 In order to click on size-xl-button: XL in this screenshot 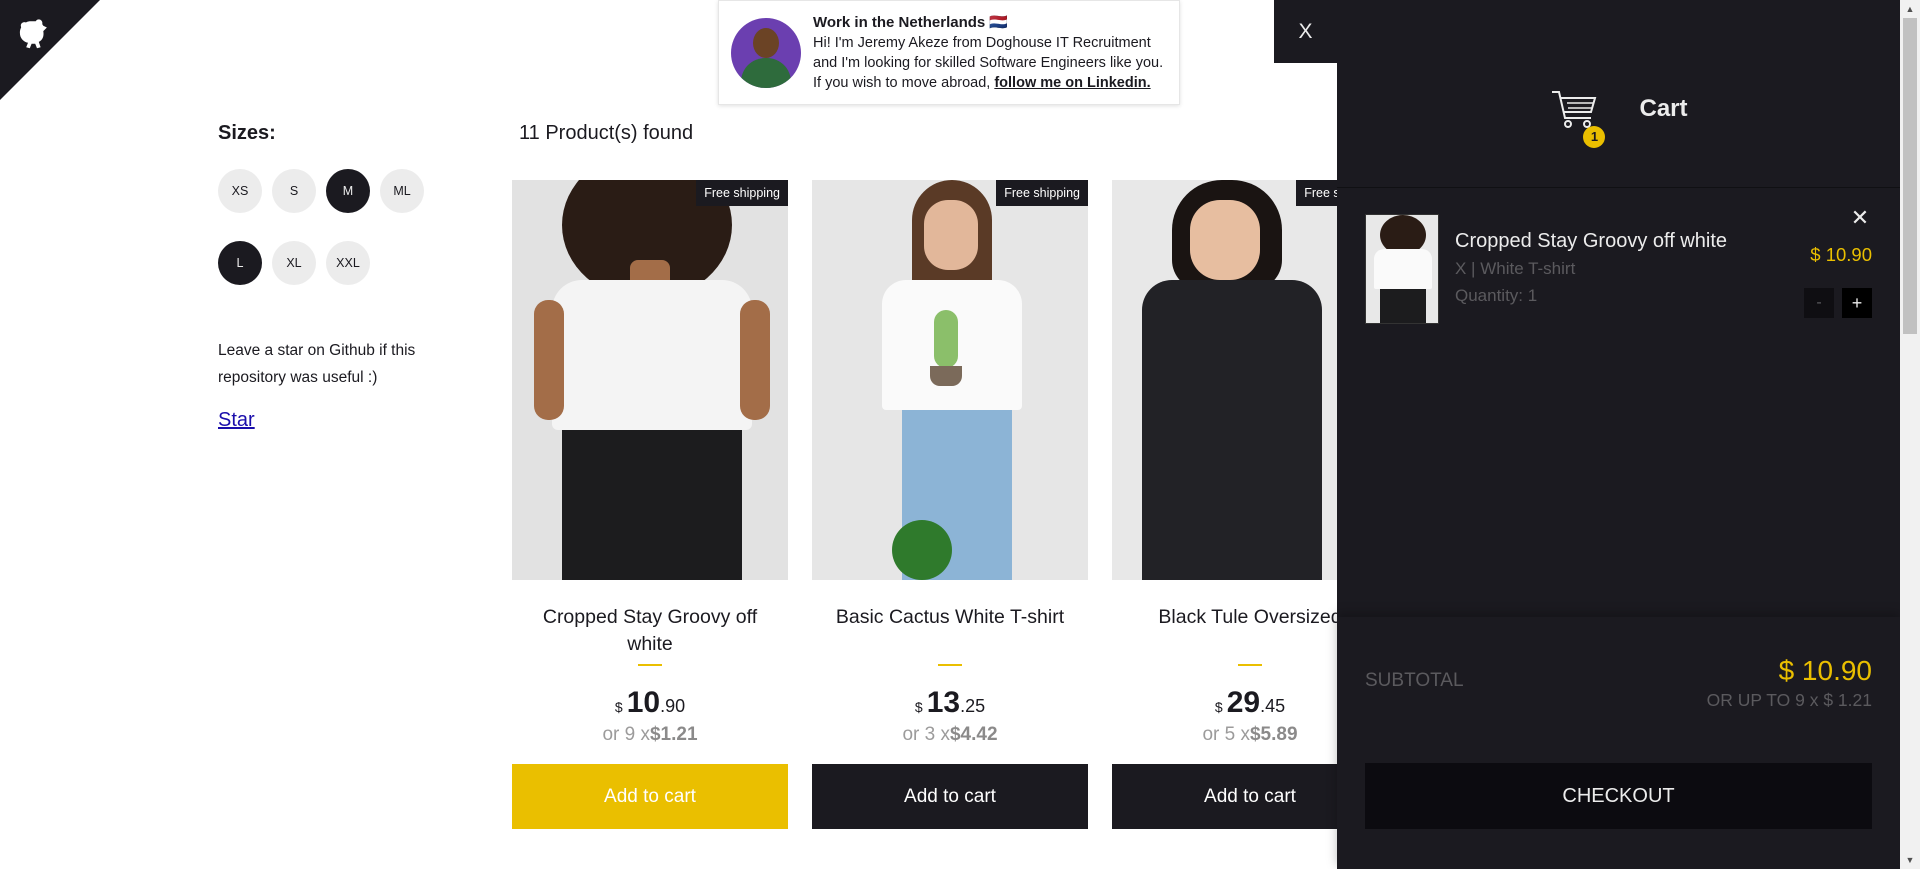, I will do `click(294, 263)`.